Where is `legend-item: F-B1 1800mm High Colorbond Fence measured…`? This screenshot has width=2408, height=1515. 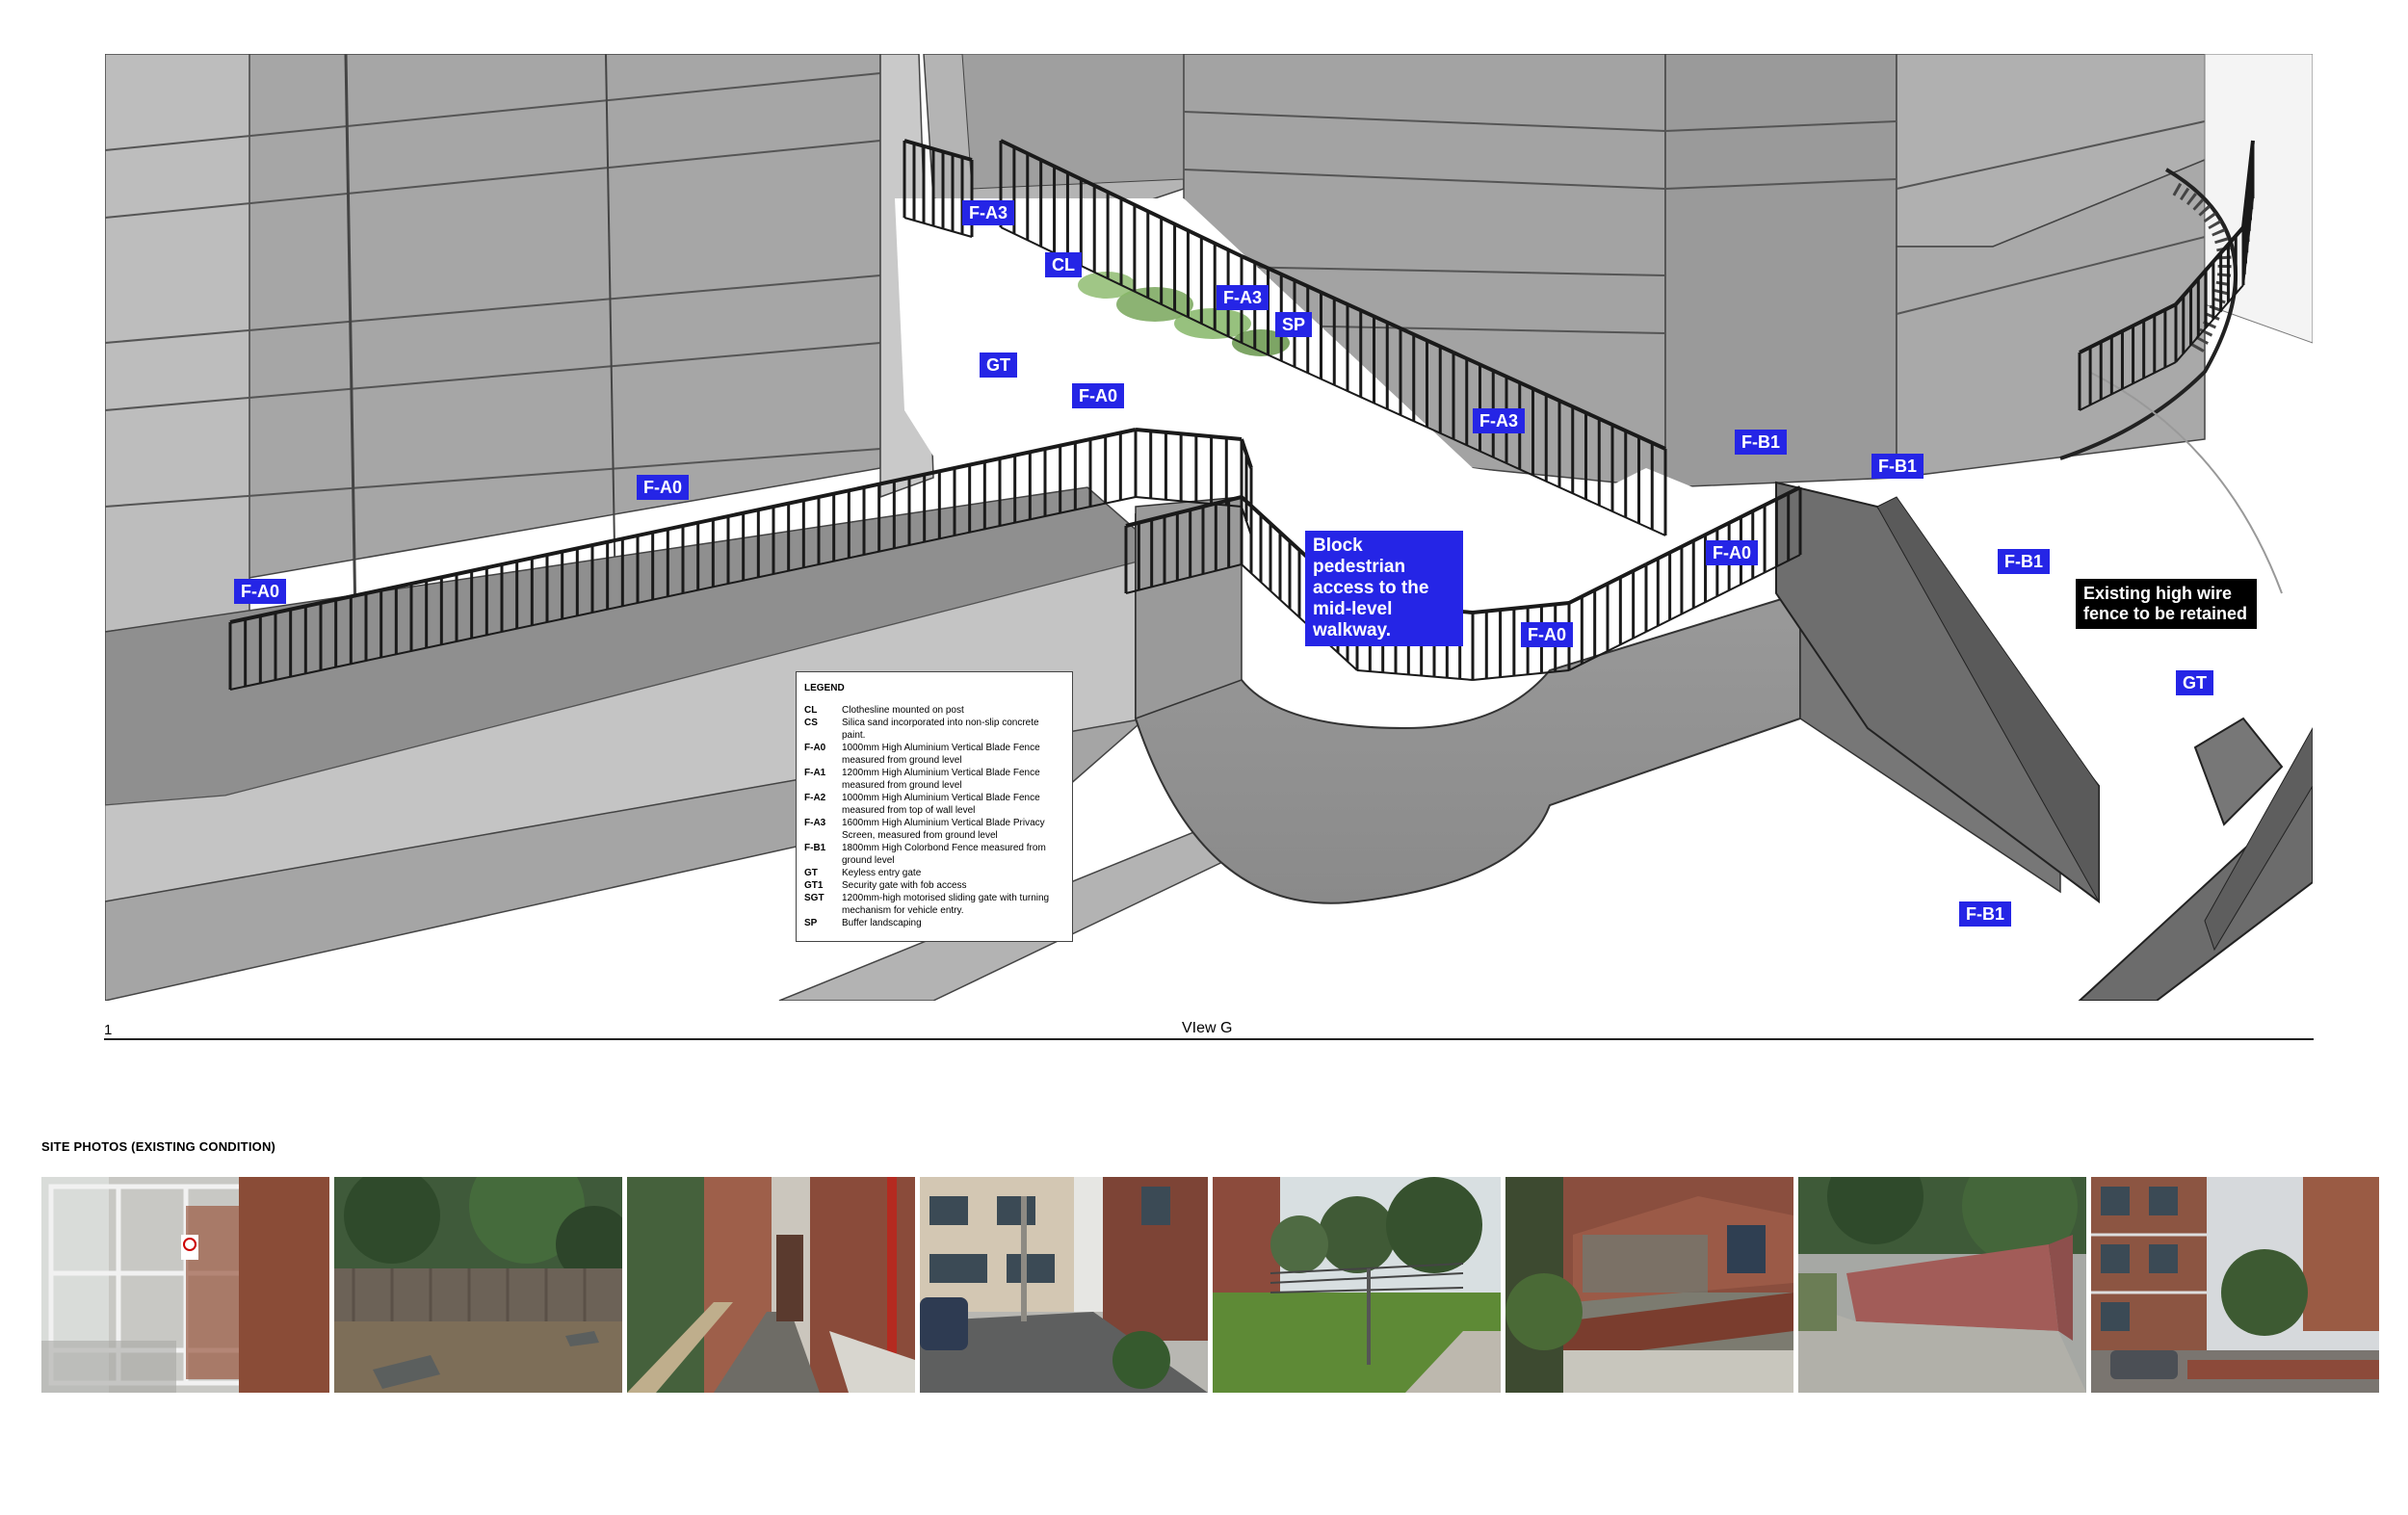
legend-item: F-B1 1800mm High Colorbond Fence measured… is located at coordinates (934, 855).